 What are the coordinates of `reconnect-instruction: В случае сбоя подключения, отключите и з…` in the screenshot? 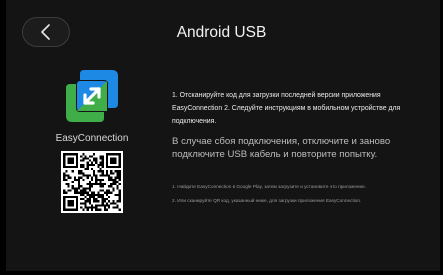 It's located at (281, 148).